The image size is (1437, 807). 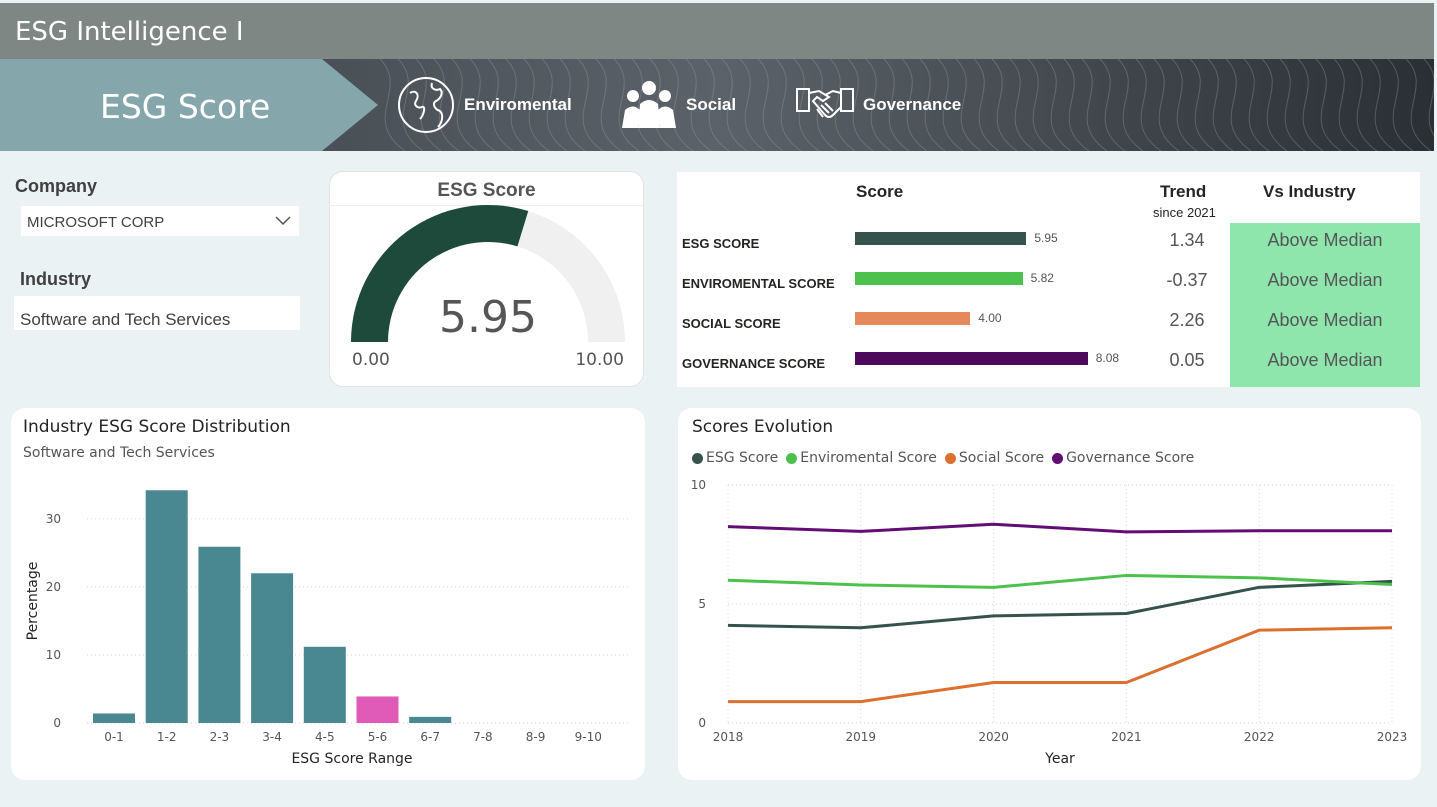 What do you see at coordinates (717, 31) in the screenshot?
I see `title-bar: ESG Intelligence I` at bounding box center [717, 31].